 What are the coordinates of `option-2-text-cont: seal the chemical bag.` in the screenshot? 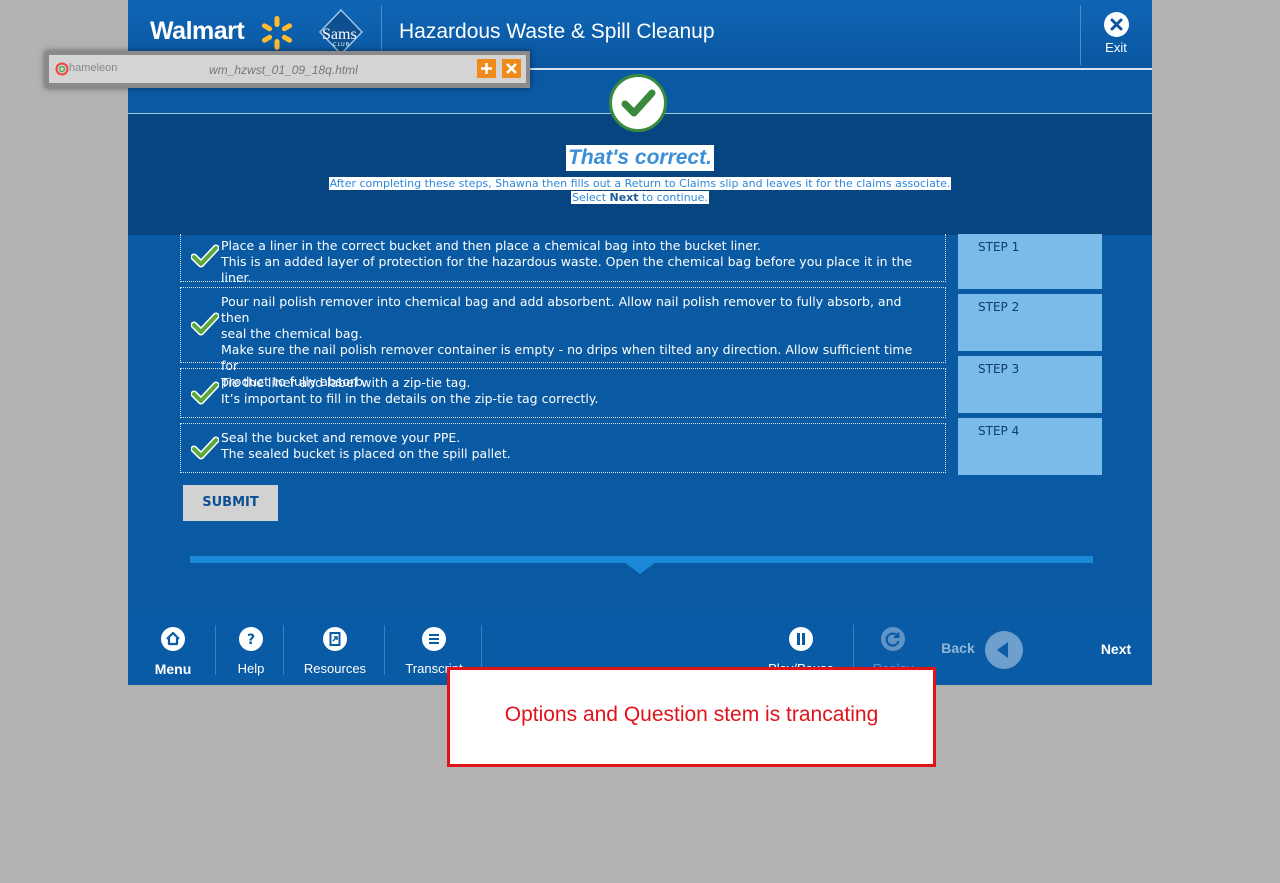 It's located at (292, 333).